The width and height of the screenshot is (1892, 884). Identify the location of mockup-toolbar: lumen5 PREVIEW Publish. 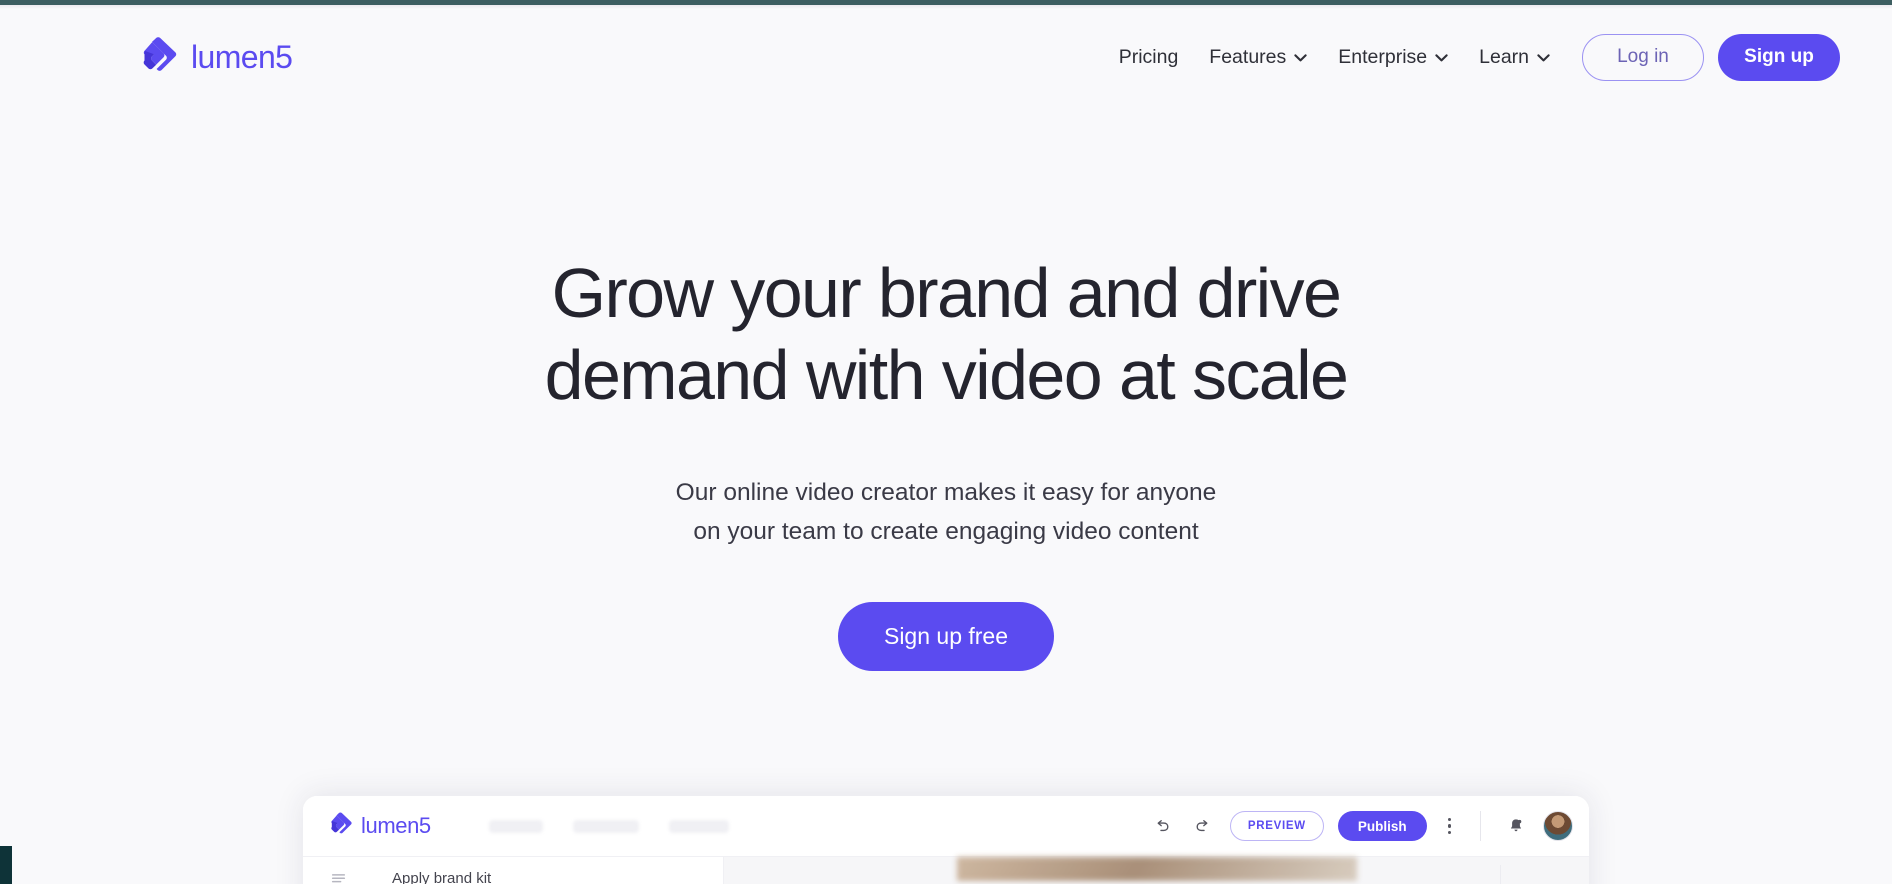
(946, 826).